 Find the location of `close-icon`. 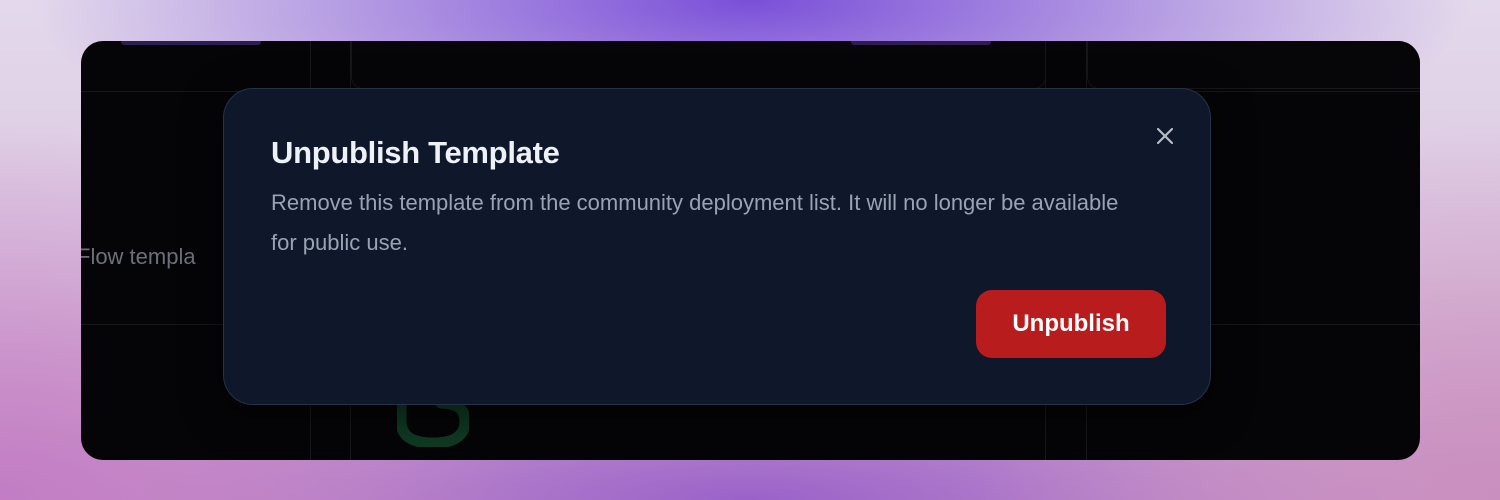

close-icon is located at coordinates (1165, 136).